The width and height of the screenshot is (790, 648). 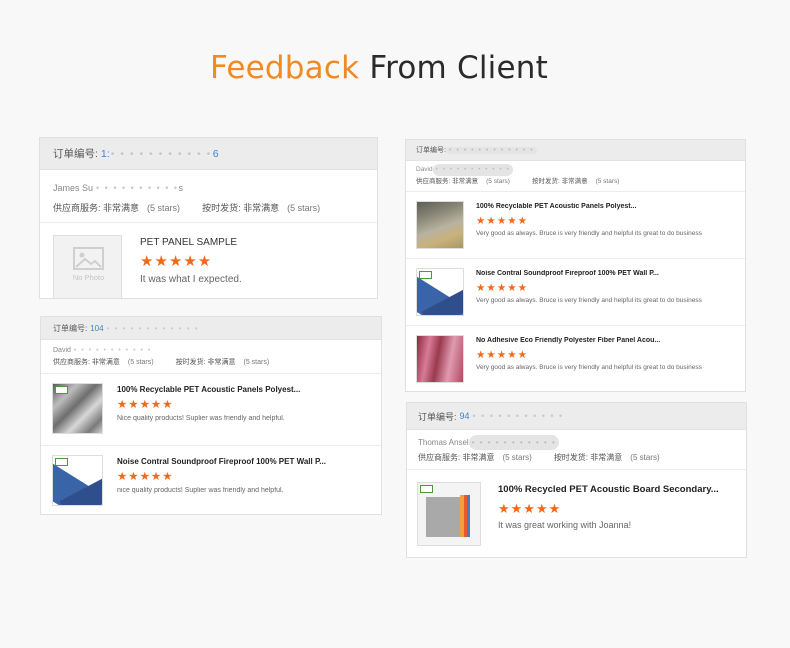 I want to click on review-text: It was what I expected., so click(x=191, y=279).